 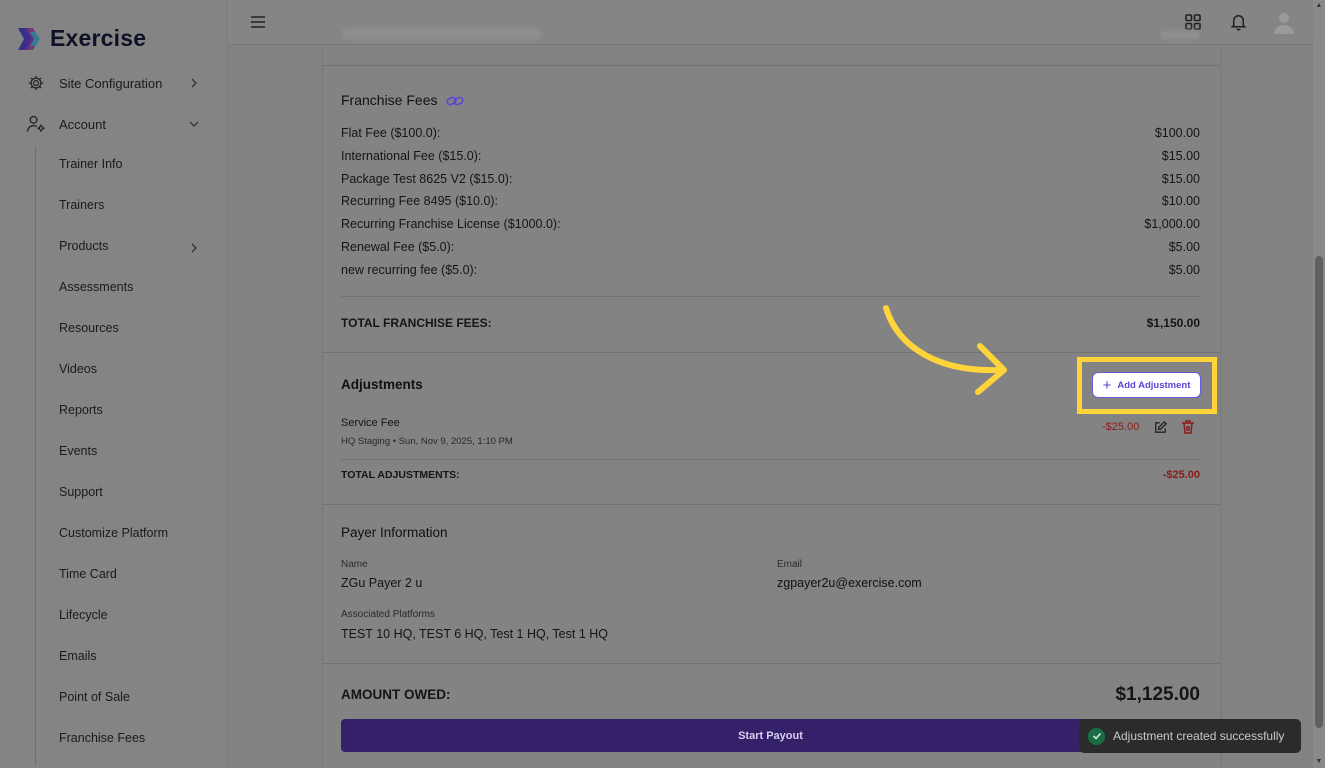 I want to click on sidebar-item-emails: Emails, so click(x=78, y=656).